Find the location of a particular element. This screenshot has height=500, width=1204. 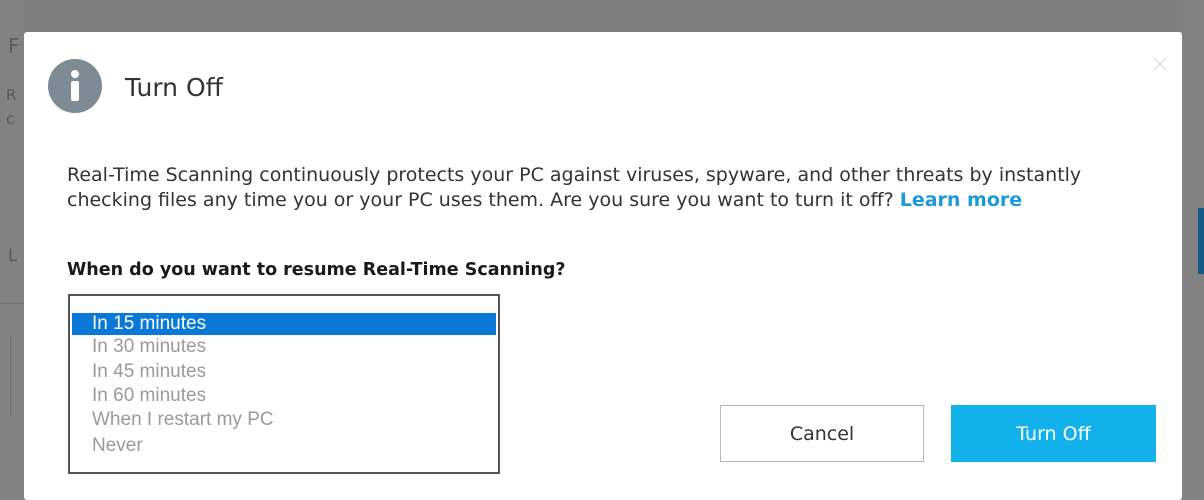

resume-option-45-minutes: In 45 minutes is located at coordinates (284, 372).